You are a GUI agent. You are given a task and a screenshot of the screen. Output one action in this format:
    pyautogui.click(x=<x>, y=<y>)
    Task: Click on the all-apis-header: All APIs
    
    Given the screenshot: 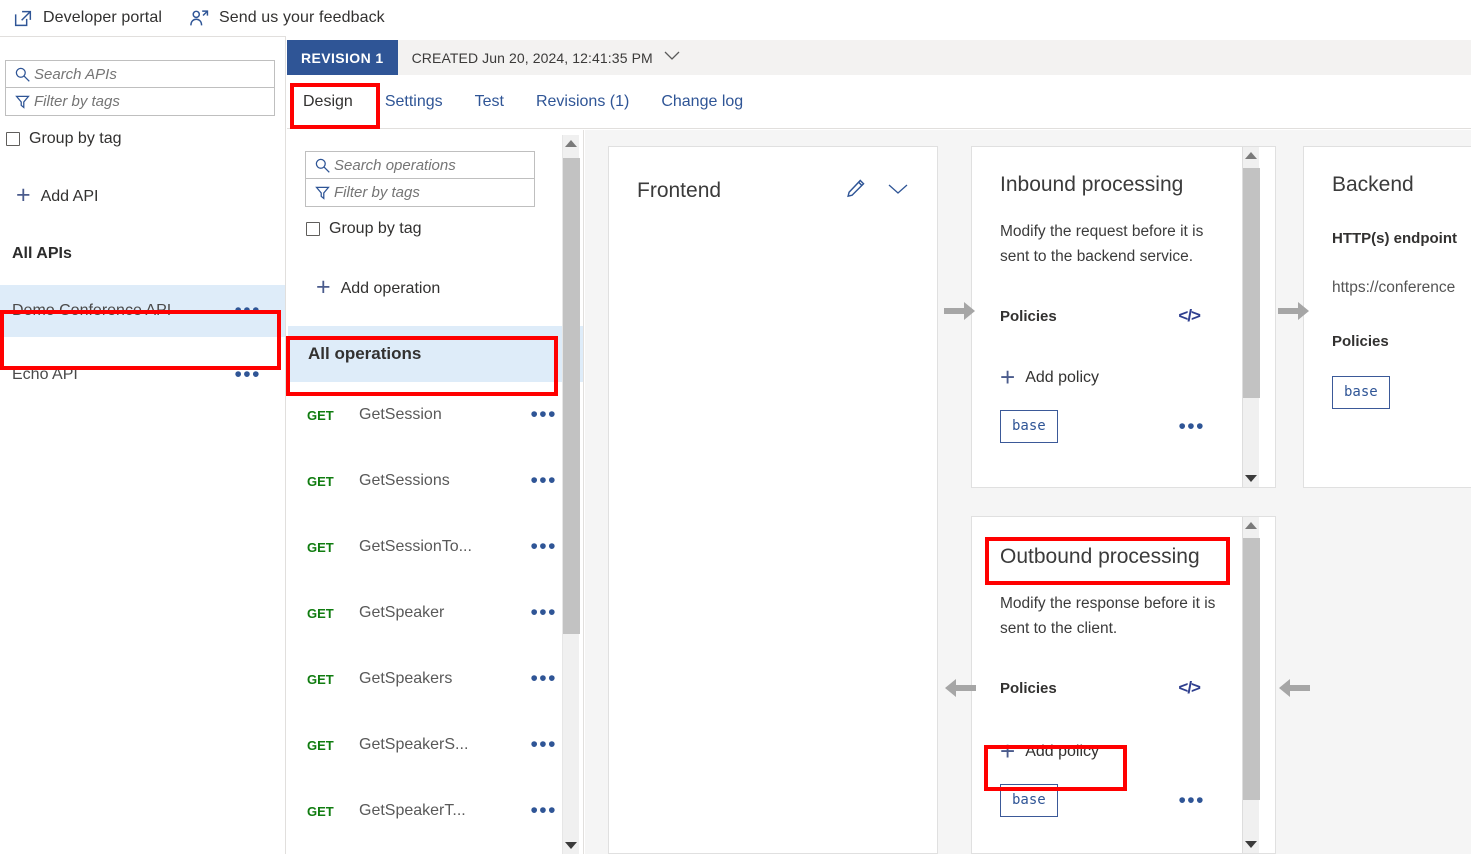 What is the action you would take?
    pyautogui.click(x=42, y=253)
    